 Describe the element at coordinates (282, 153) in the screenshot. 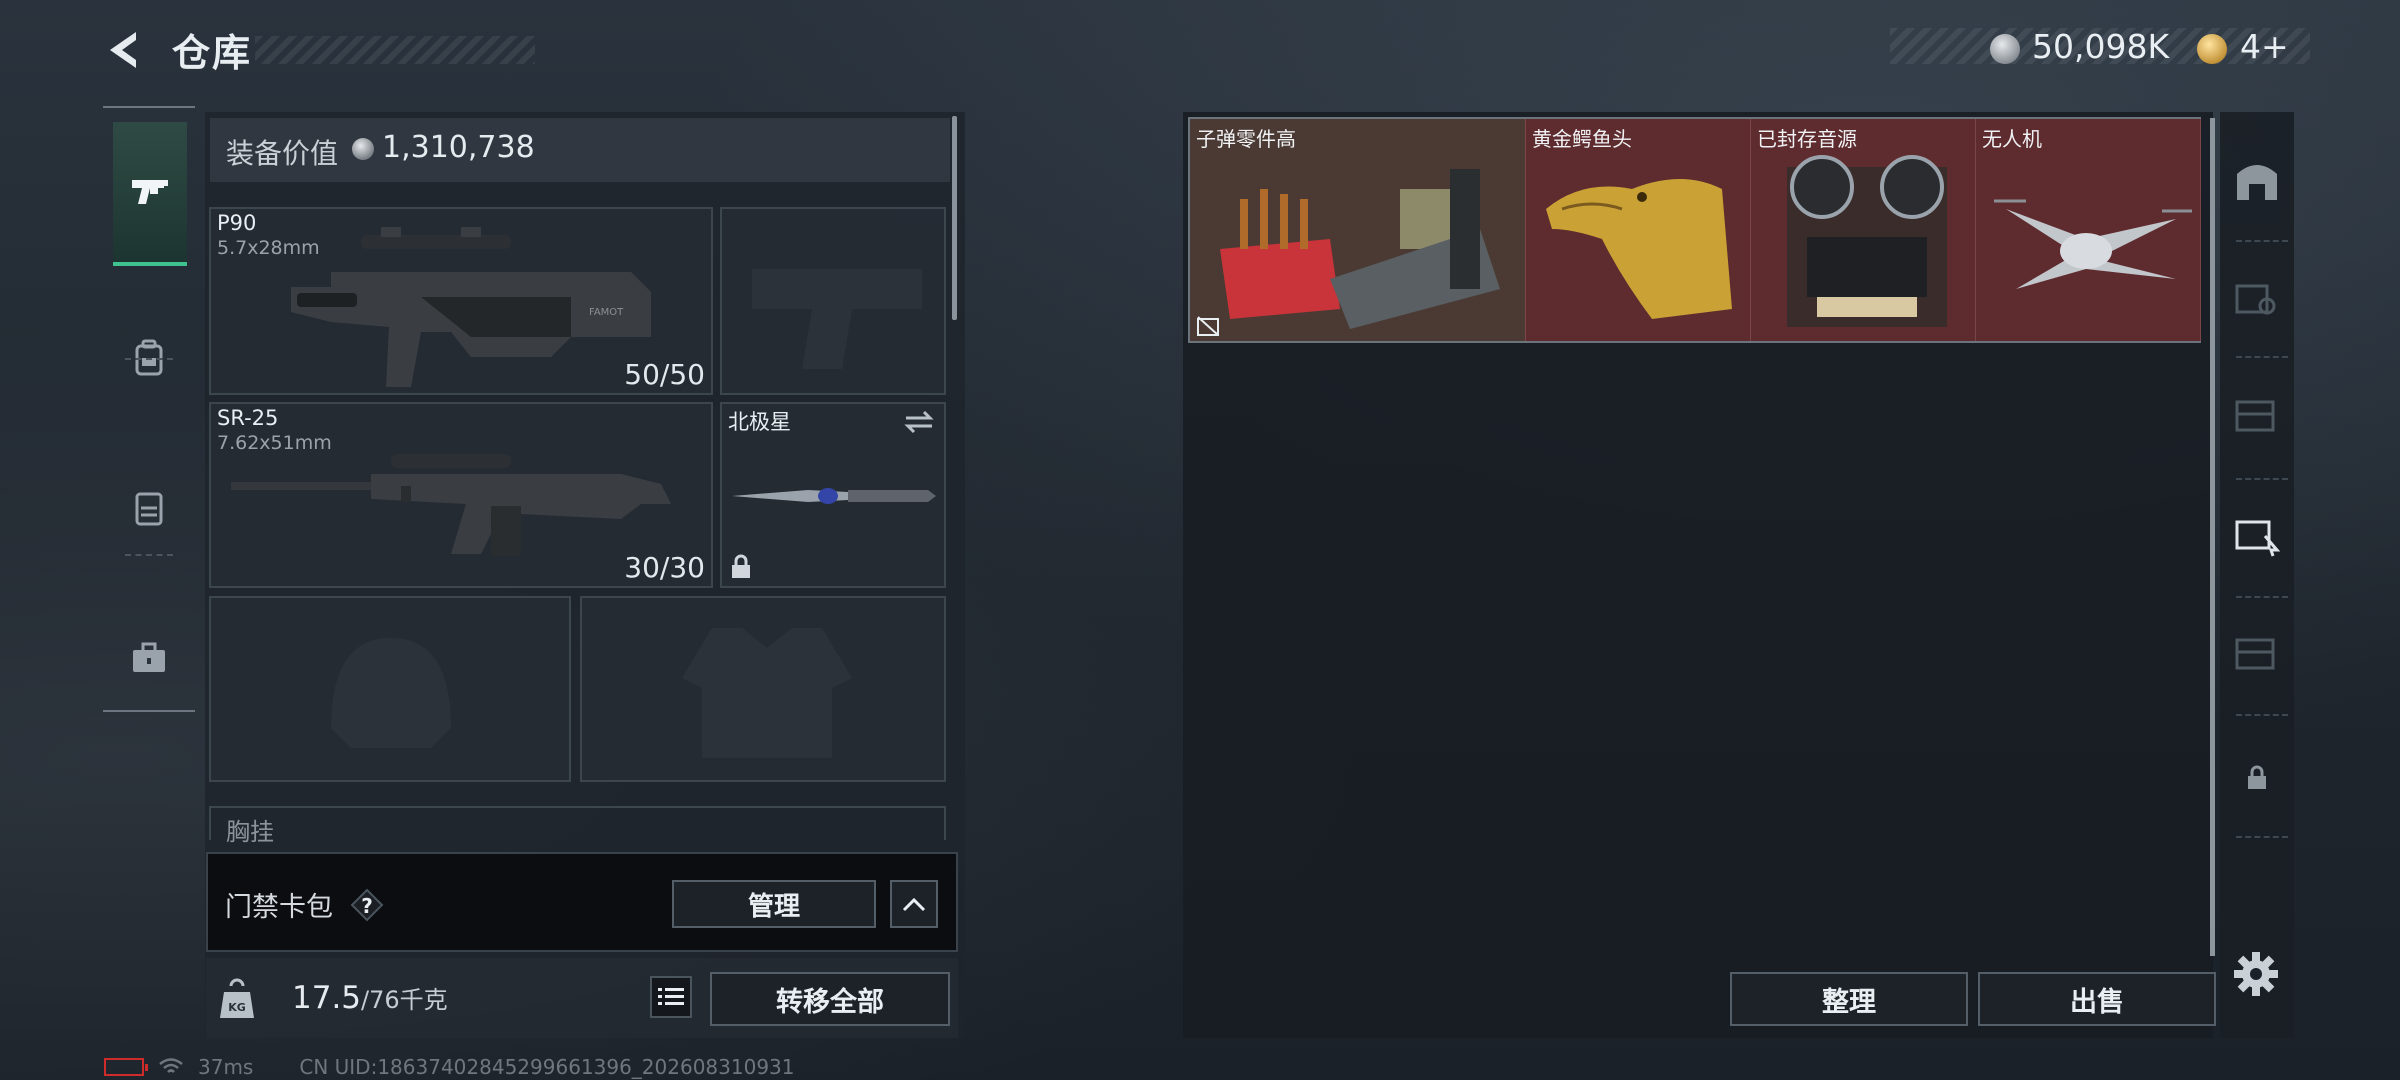

I see `equipment-value-label: 装备价值` at that location.